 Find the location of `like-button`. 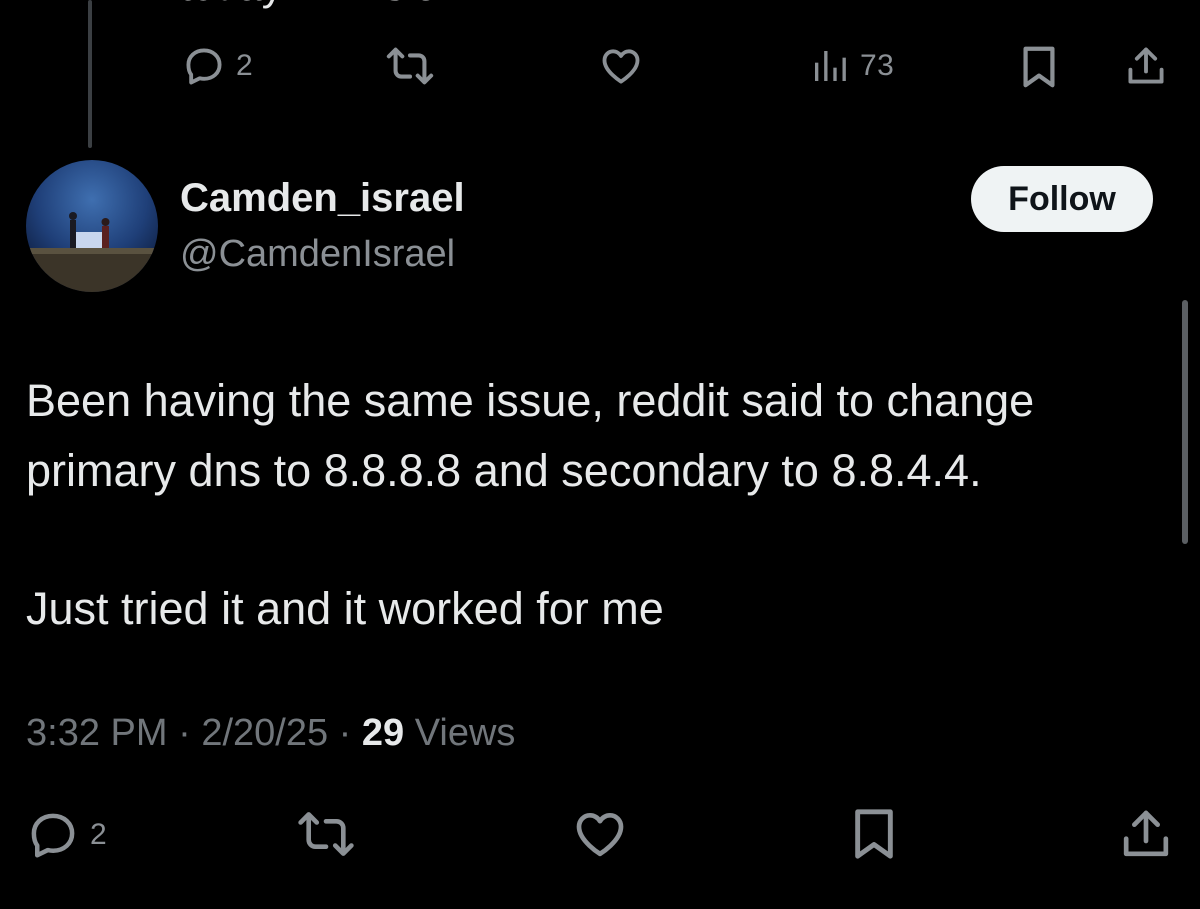

like-button is located at coordinates (600, 834).